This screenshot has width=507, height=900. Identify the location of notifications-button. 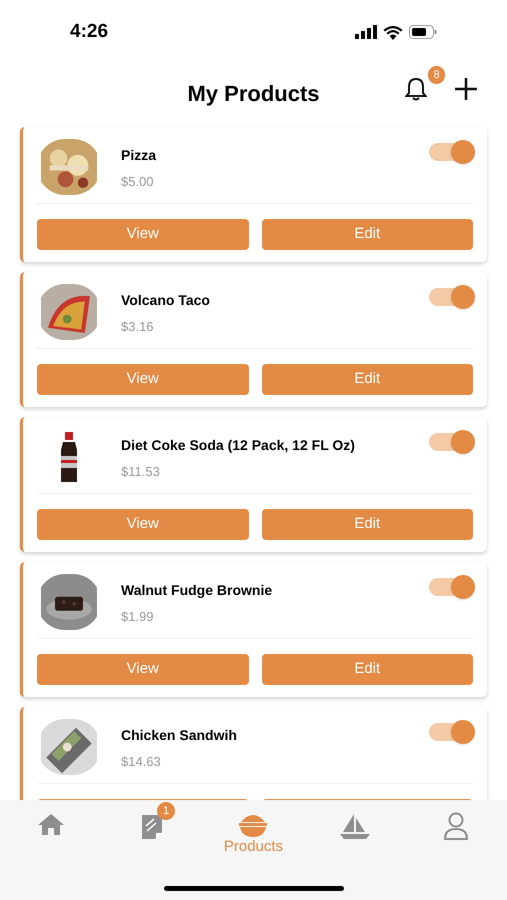
(416, 89).